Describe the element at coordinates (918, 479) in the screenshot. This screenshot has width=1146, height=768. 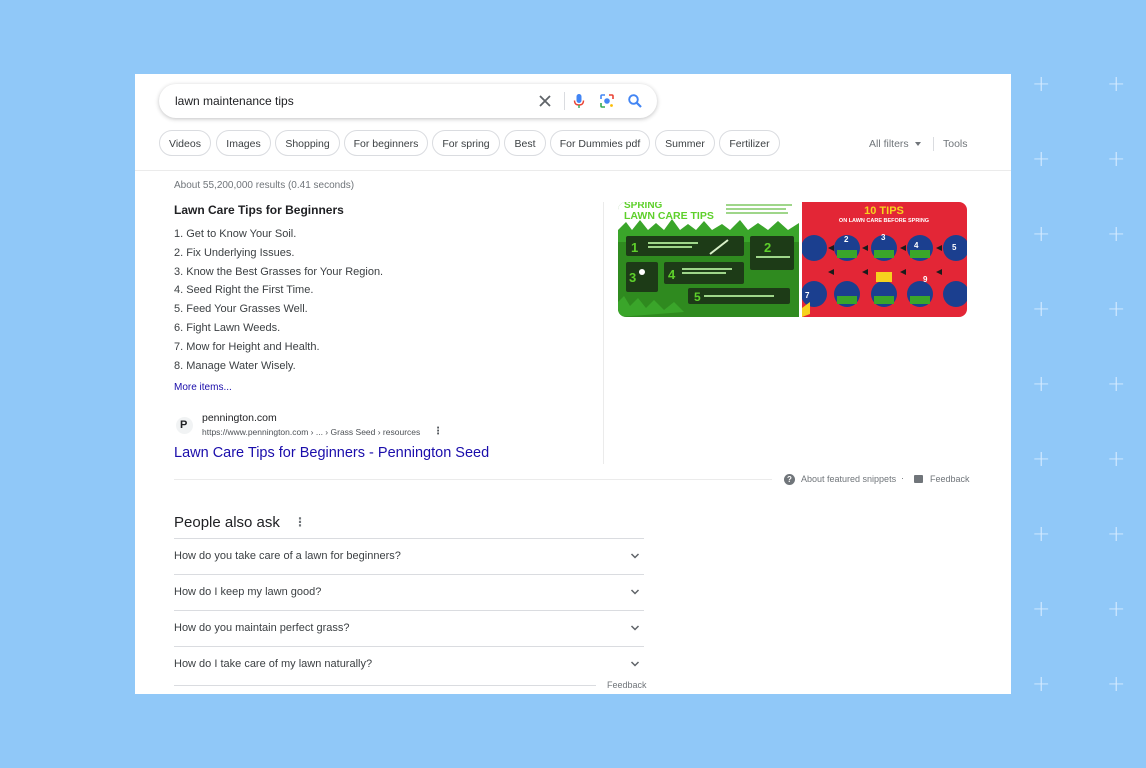
I see `feedback-icon` at that location.